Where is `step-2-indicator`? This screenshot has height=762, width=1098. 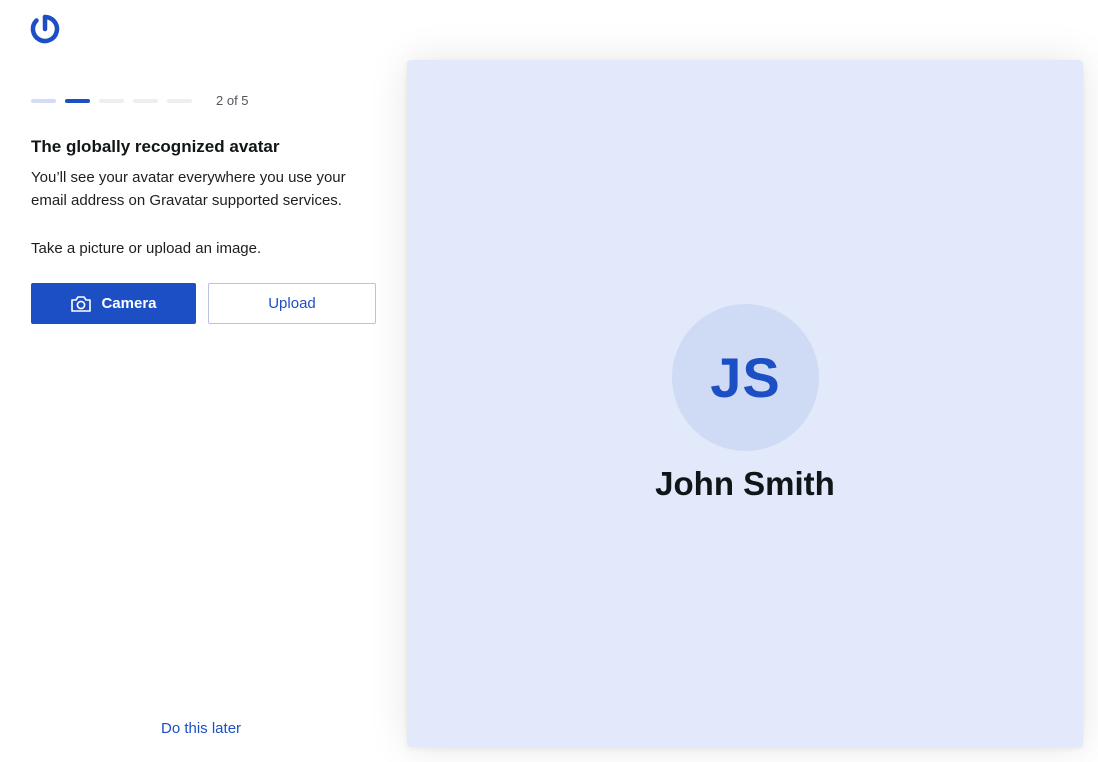
step-2-indicator is located at coordinates (77, 100).